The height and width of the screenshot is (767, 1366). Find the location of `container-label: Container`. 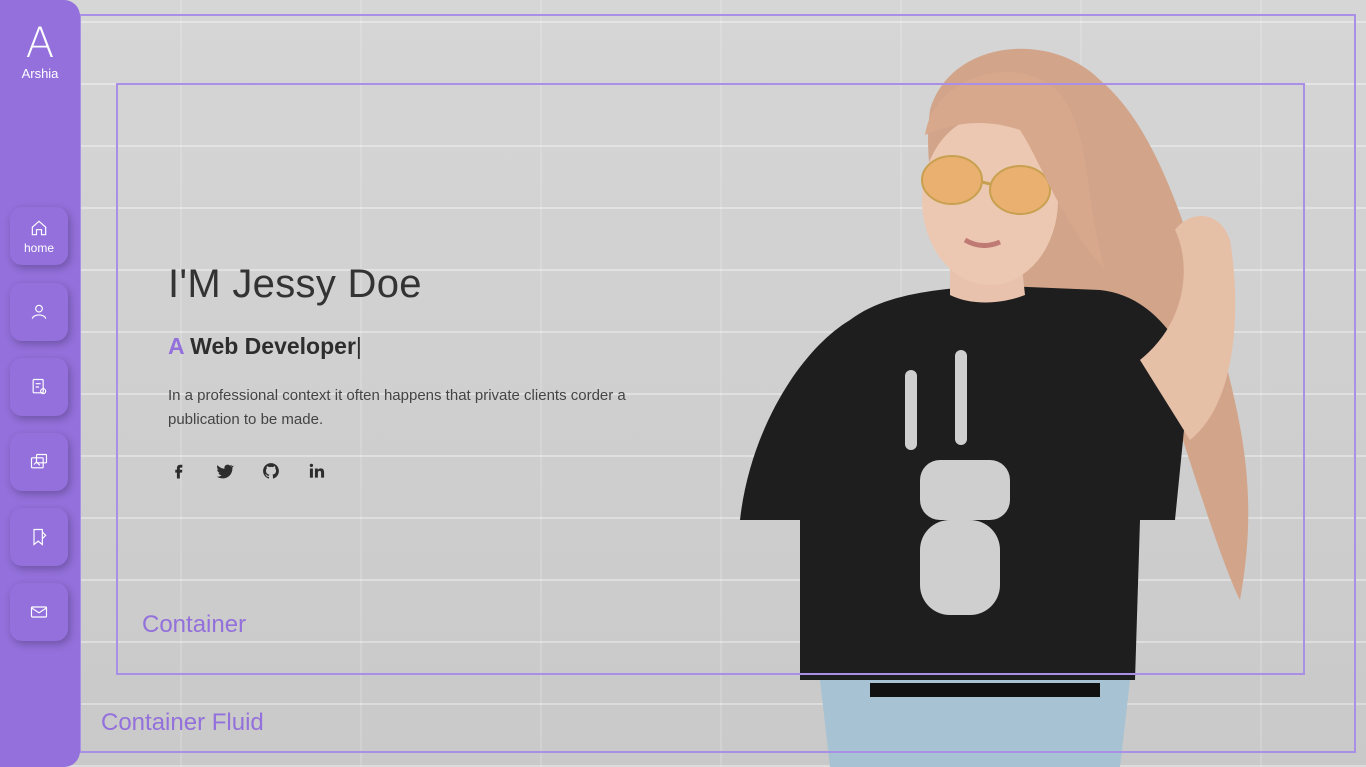

container-label: Container is located at coordinates (194, 624).